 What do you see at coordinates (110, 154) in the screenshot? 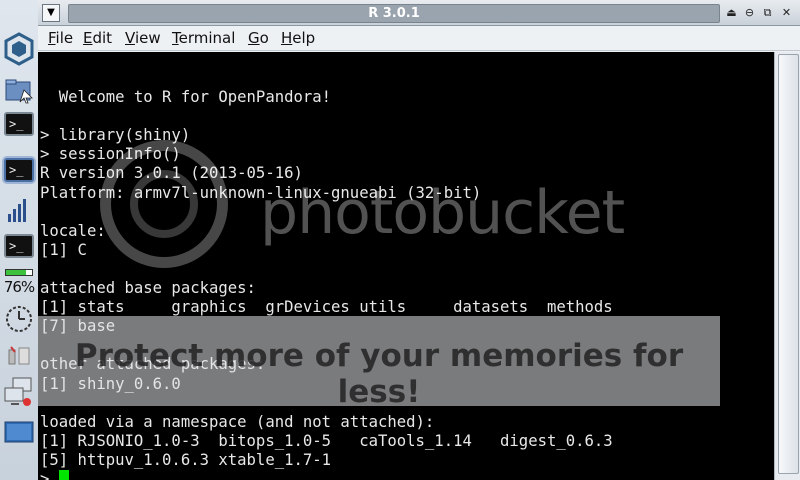
I see `terminal-line: > sessionInfo()` at bounding box center [110, 154].